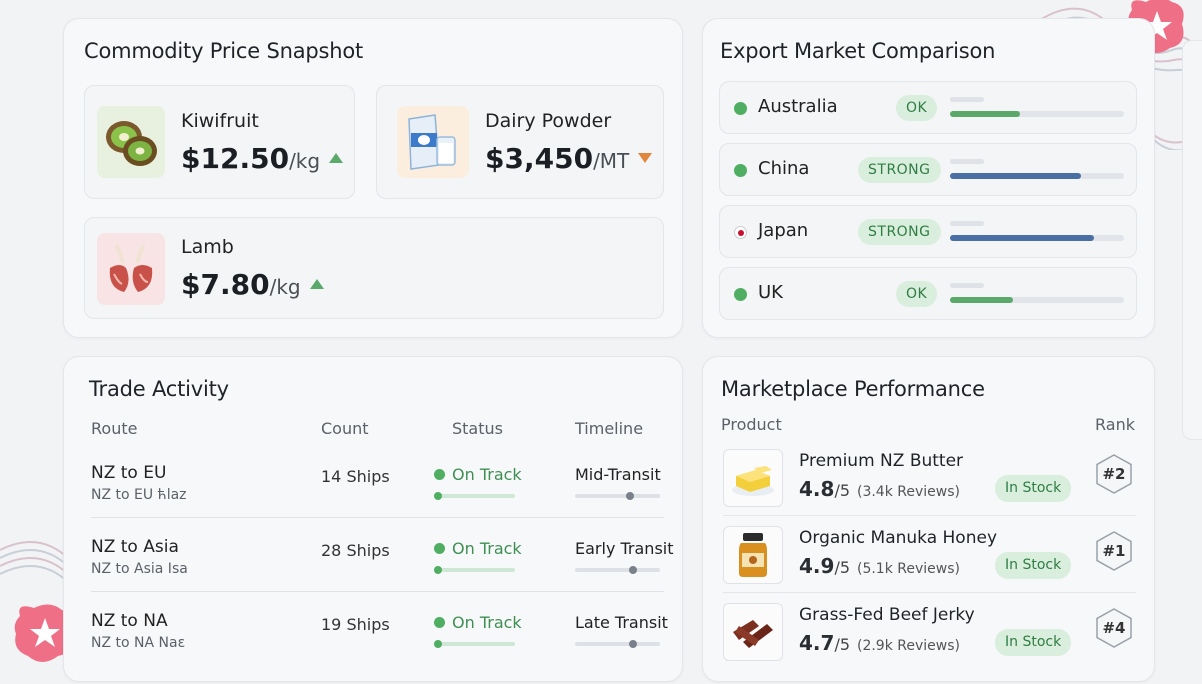 This screenshot has width=1202, height=684. I want to click on card-title: Commodity Price Snapshot, so click(224, 51).